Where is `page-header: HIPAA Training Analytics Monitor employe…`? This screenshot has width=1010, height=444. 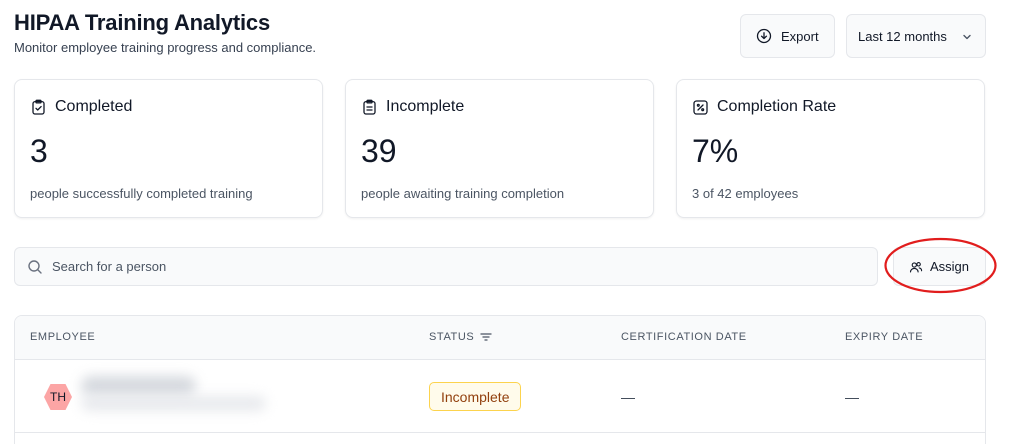
page-header: HIPAA Training Analytics Monitor employe… is located at coordinates (500, 35).